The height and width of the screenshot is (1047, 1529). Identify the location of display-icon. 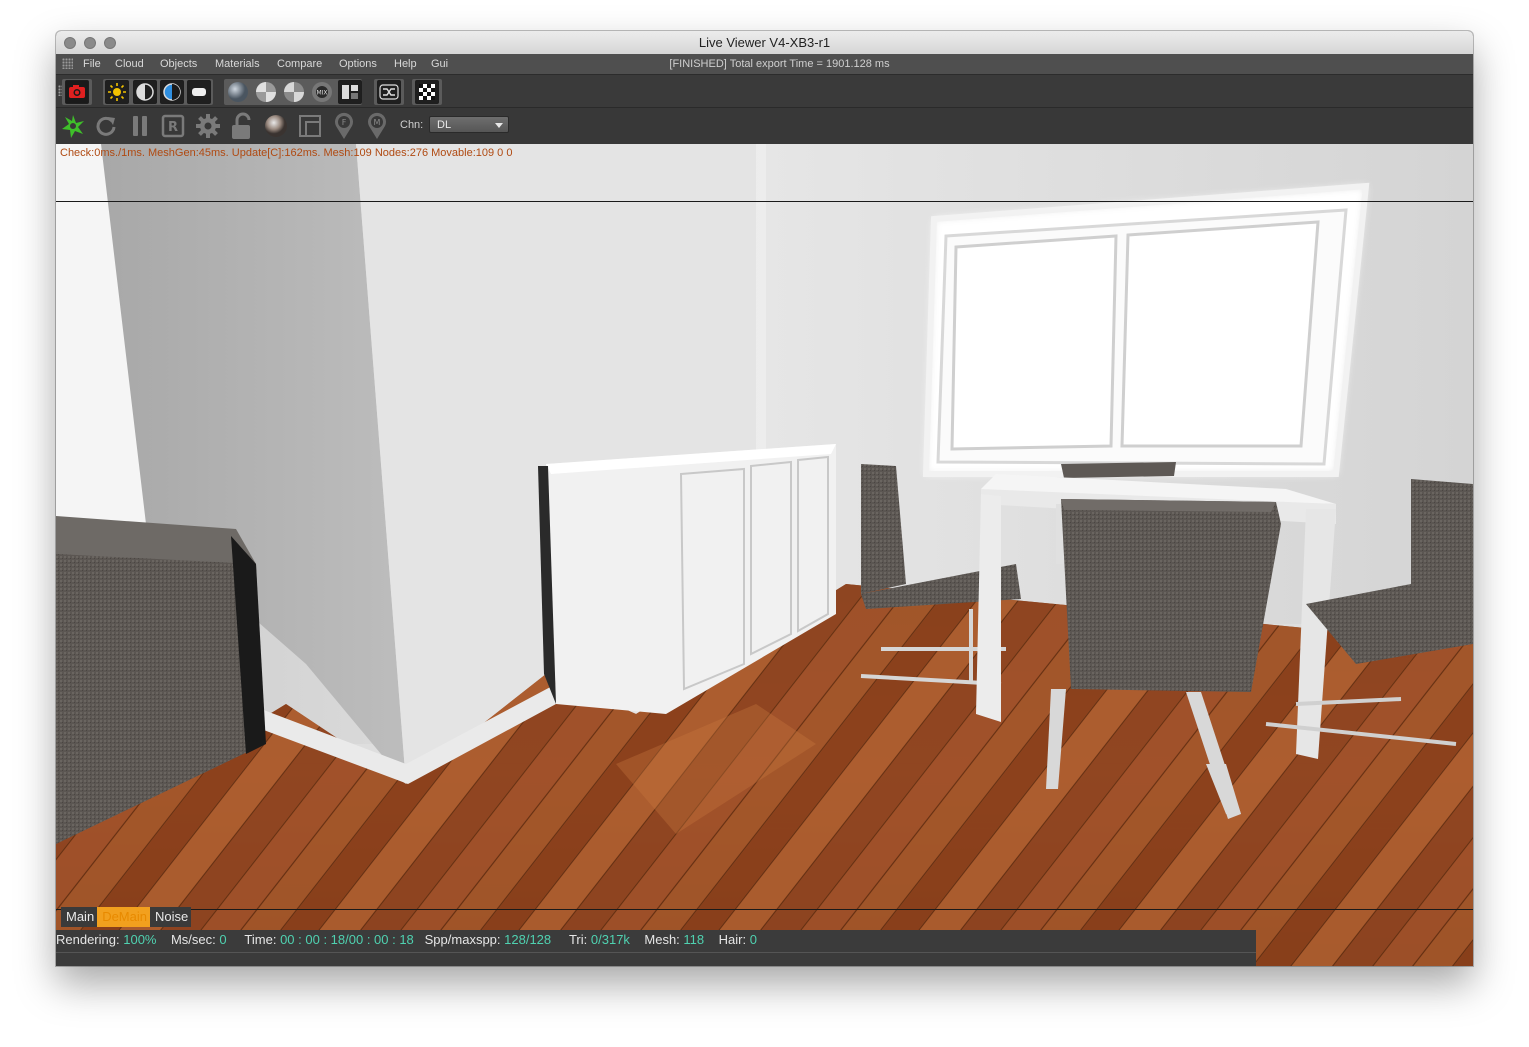
(199, 92).